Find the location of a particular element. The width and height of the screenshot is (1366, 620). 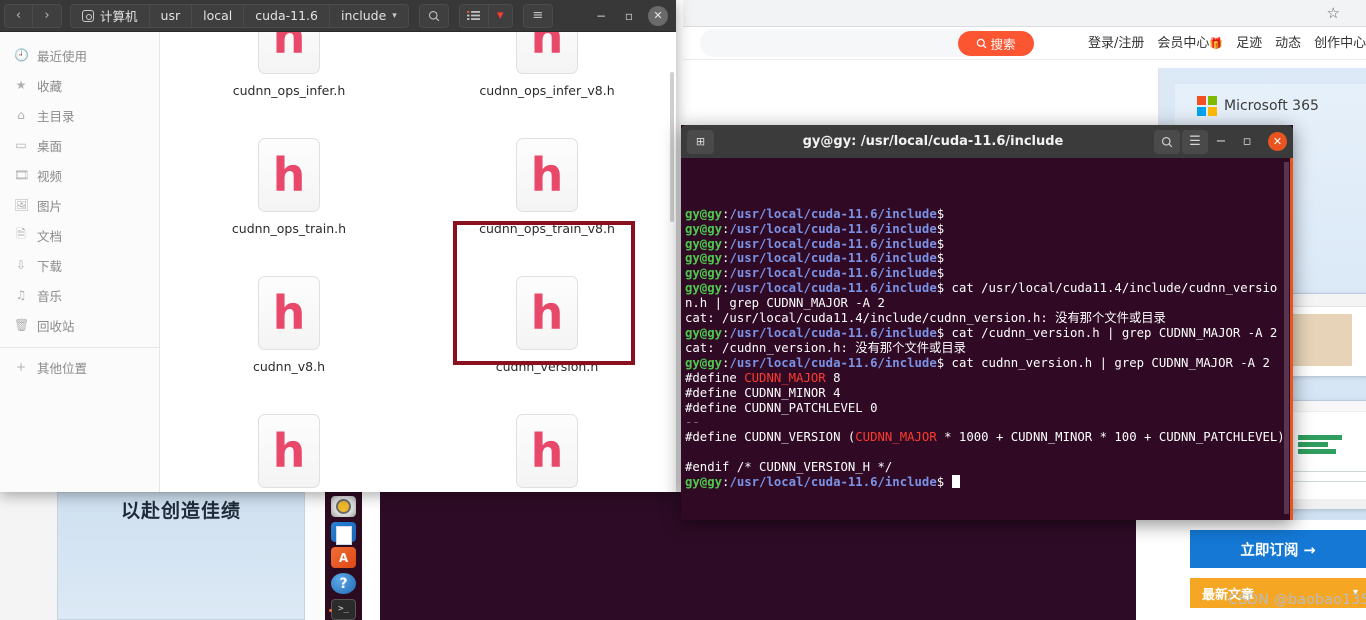

sidebar-item-documents: 🗎 文档 is located at coordinates (79, 235).